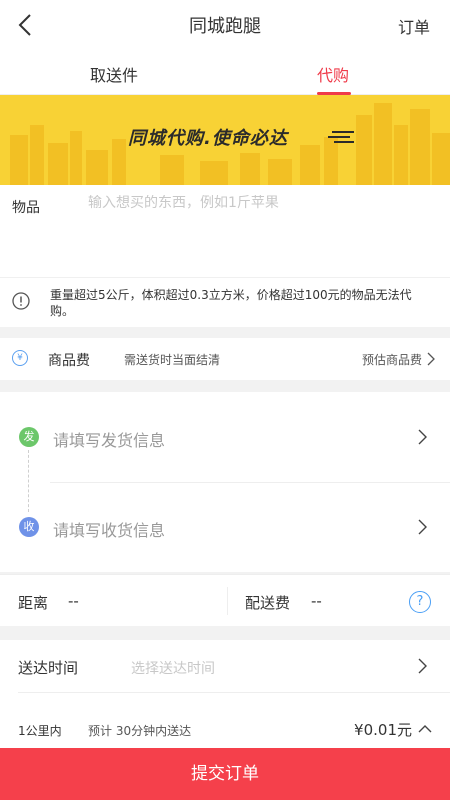 The image size is (450, 800). What do you see at coordinates (109, 529) in the screenshot?
I see `receiver-info-placeholder: 请填写收货信息` at bounding box center [109, 529].